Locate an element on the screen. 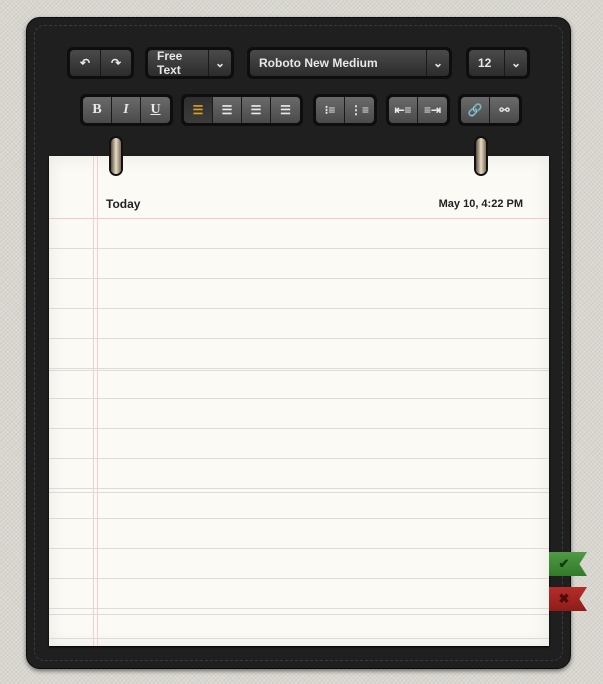  underline-button: U is located at coordinates (155, 110).